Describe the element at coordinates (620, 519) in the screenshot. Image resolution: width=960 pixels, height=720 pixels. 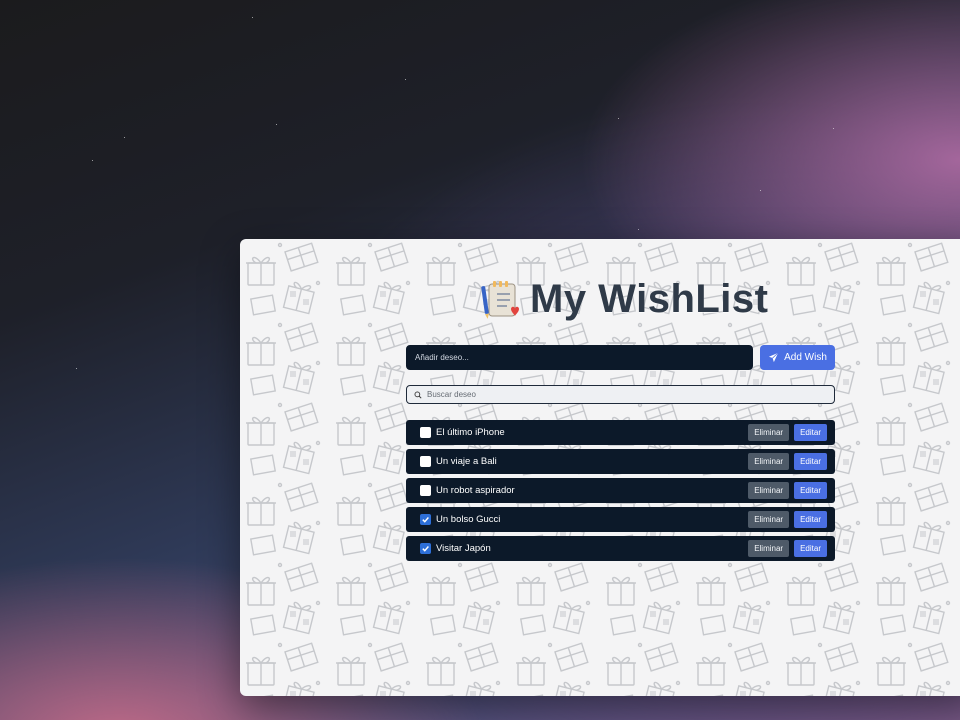
I see `wish-item: Un bolso Gucci Eliminar Editar` at that location.